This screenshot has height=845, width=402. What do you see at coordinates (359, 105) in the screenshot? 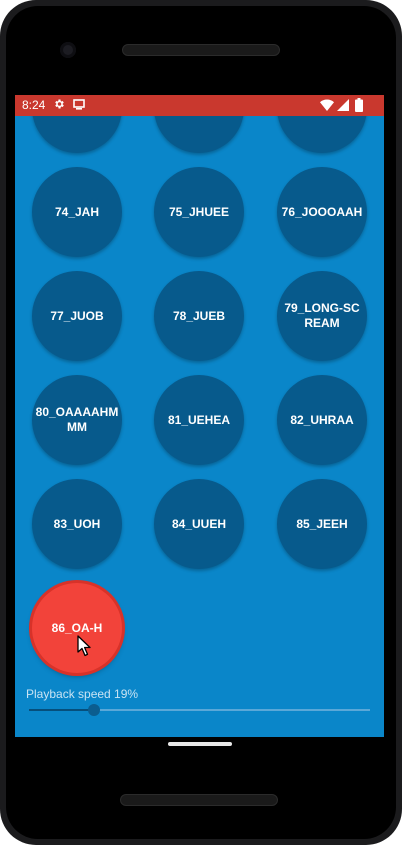
I see `battery-icon` at bounding box center [359, 105].